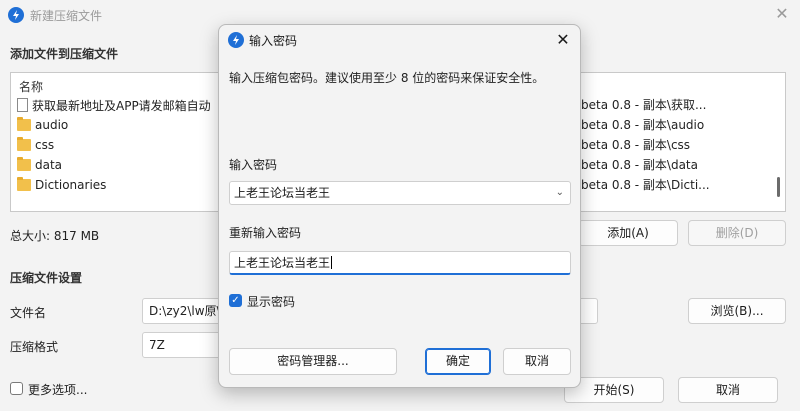 This screenshot has height=411, width=800. Describe the element at coordinates (52, 125) in the screenshot. I see `list-item-name: audio` at that location.